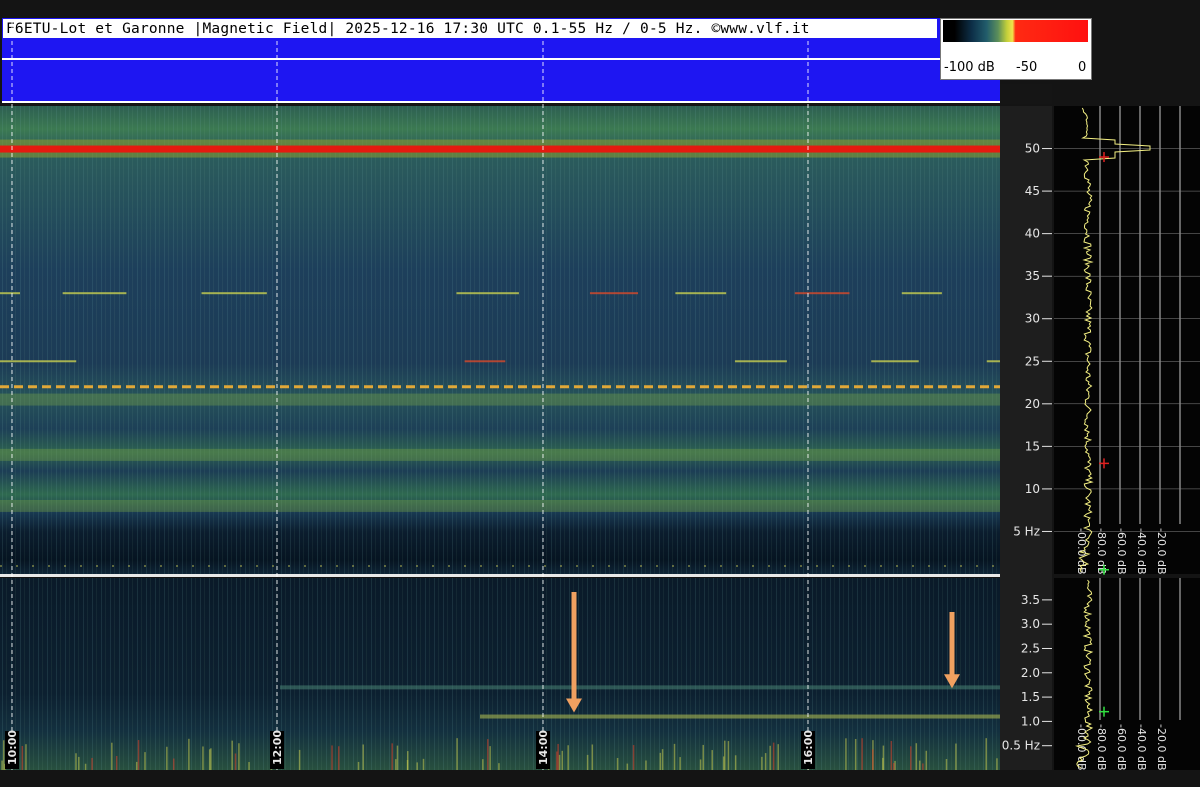 The image size is (1200, 787). I want to click on axis-strip-top, so click(1026, 94).